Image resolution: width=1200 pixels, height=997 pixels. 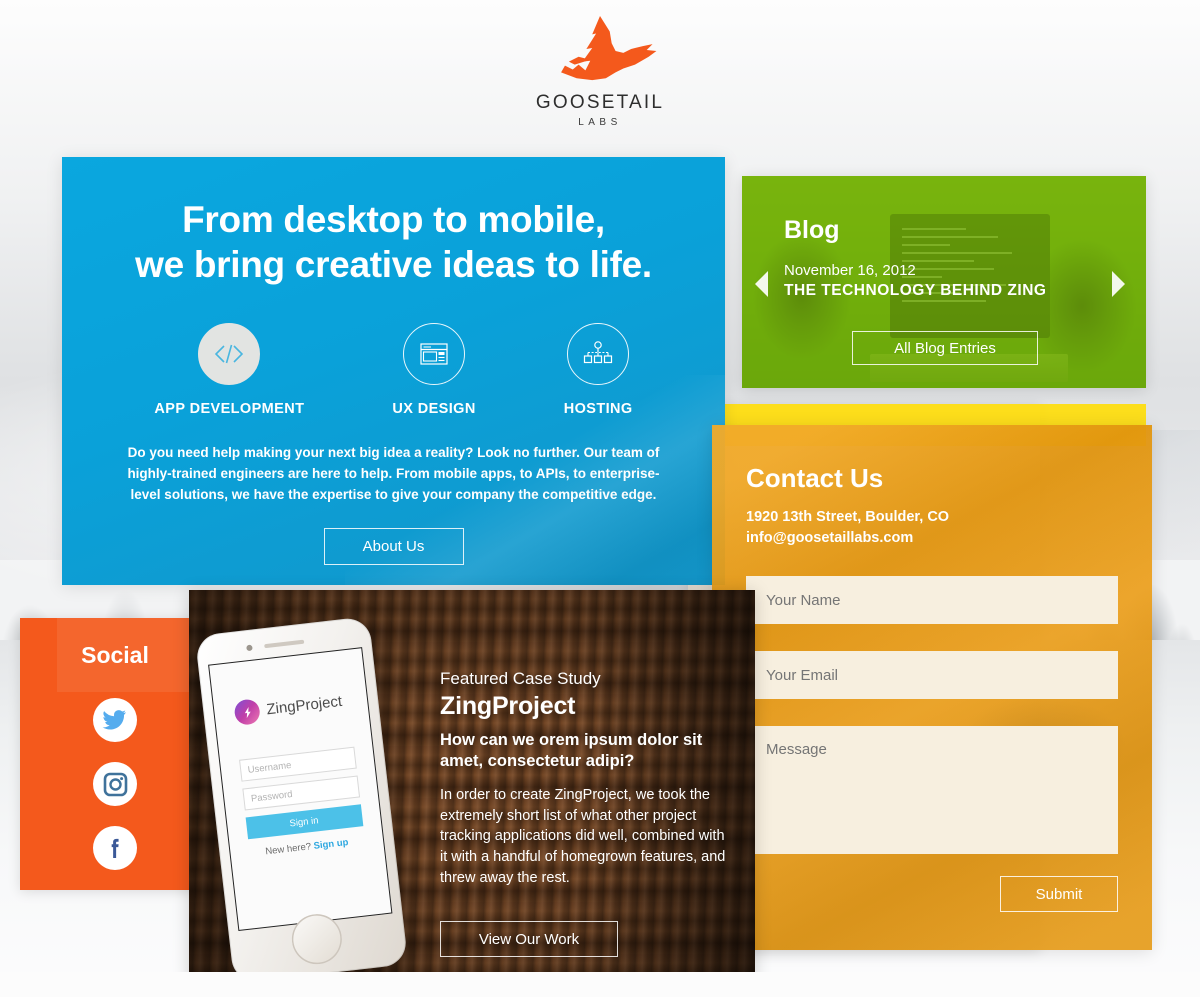 What do you see at coordinates (932, 790) in the screenshot?
I see `message-input` at bounding box center [932, 790].